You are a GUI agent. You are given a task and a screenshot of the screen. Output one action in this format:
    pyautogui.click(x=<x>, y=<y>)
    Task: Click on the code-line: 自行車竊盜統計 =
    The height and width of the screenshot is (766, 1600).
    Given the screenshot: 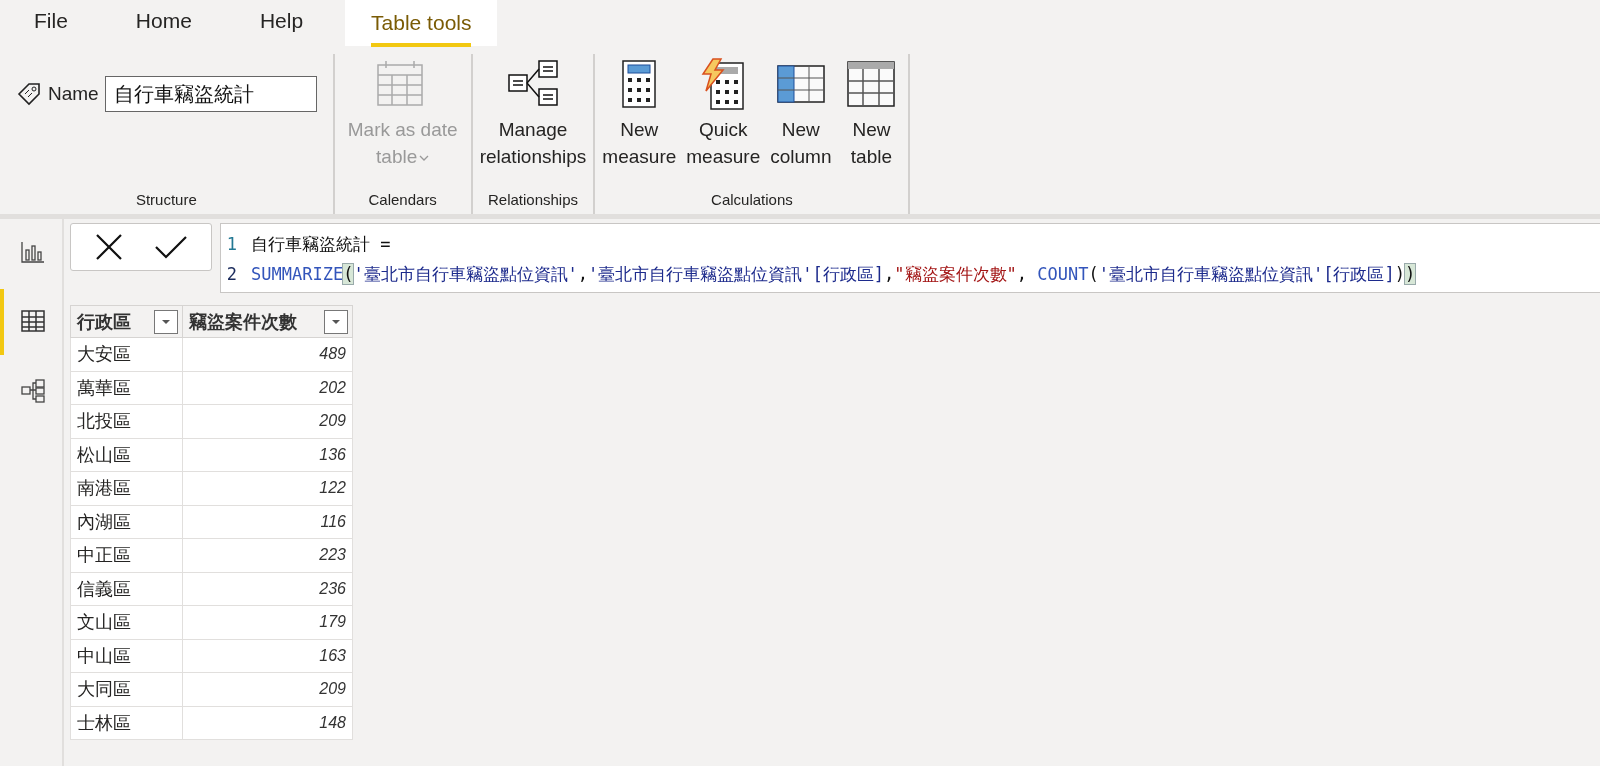 What is the action you would take?
    pyautogui.click(x=321, y=244)
    